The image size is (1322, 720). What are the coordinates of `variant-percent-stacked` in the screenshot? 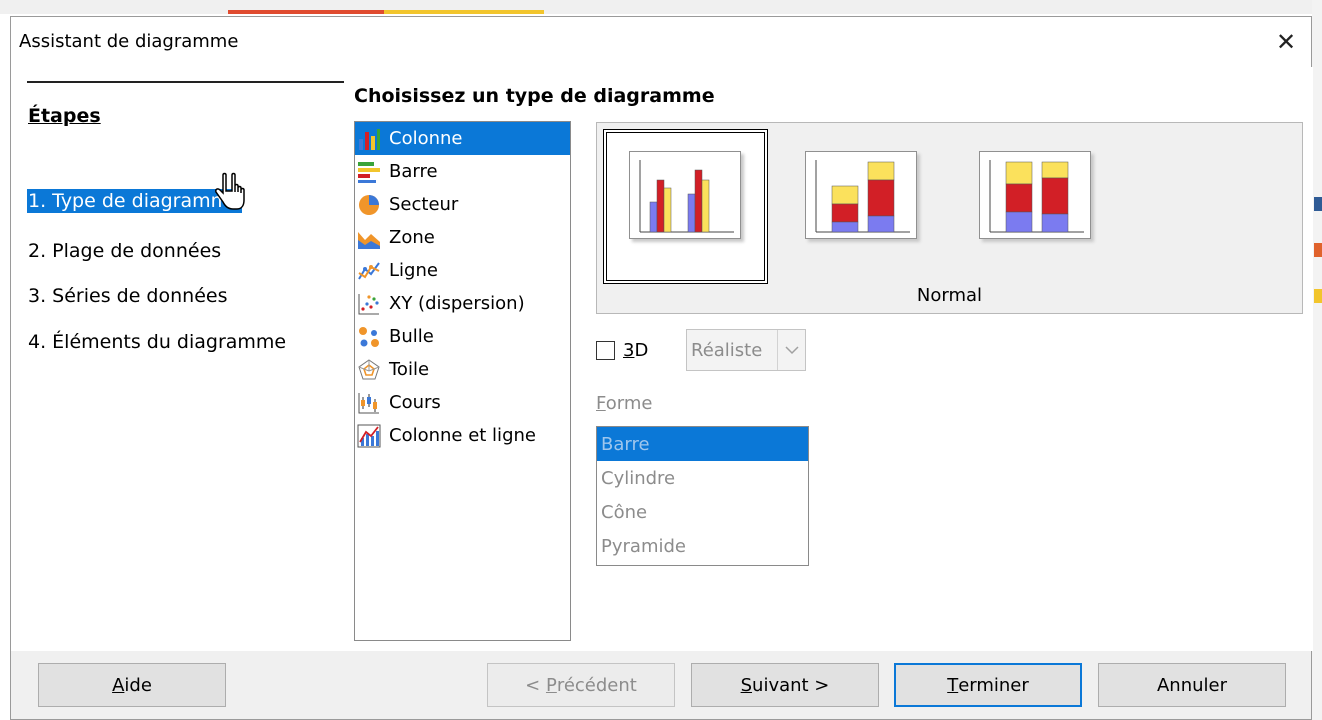 It's located at (1035, 195).